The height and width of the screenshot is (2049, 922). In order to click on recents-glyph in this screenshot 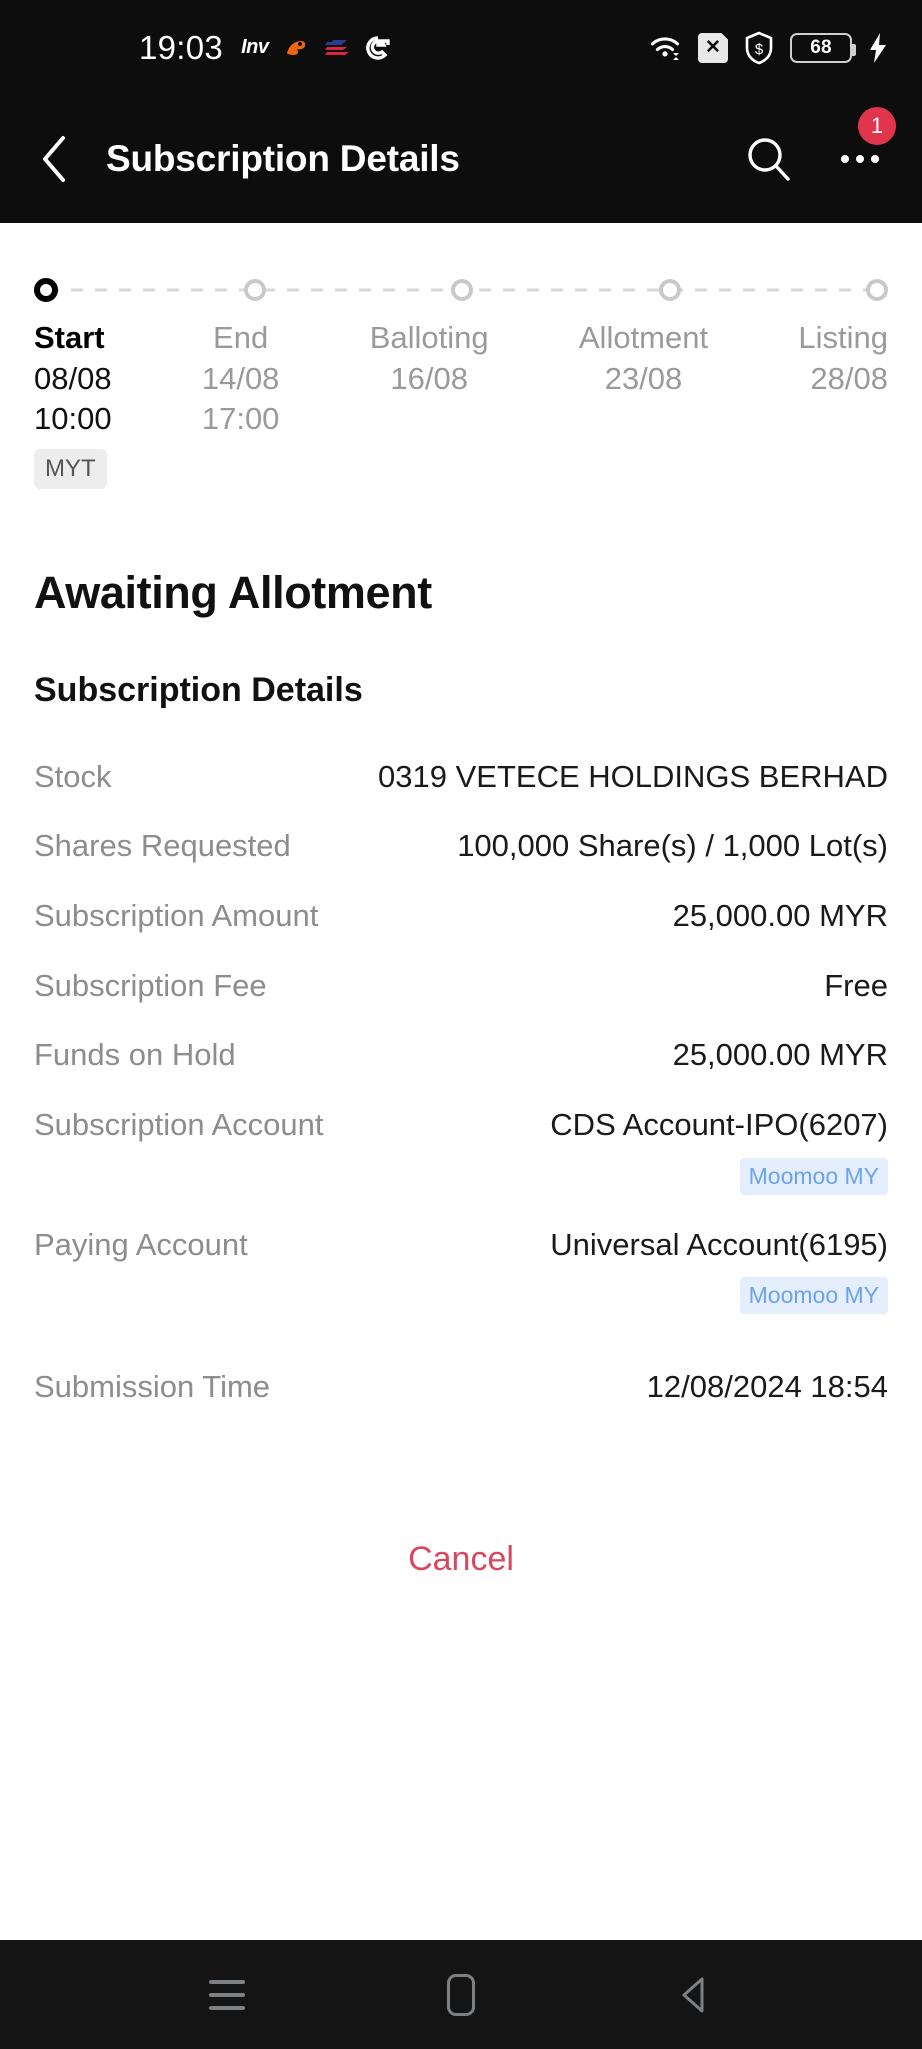, I will do `click(227, 1994)`.